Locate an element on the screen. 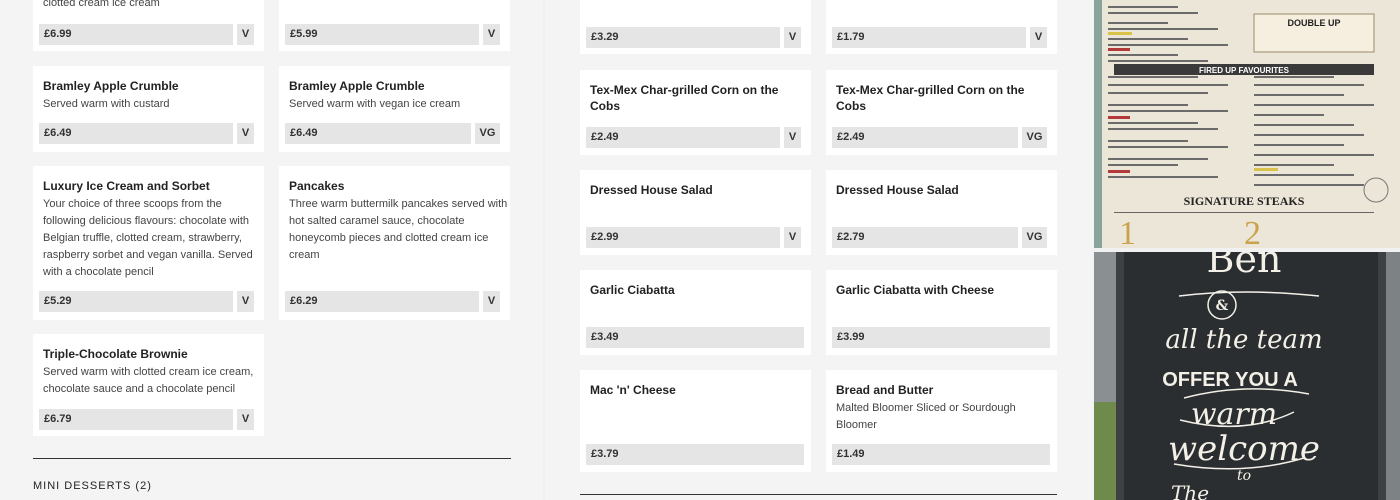  description-line: Bloomer is located at coordinates (856, 425).